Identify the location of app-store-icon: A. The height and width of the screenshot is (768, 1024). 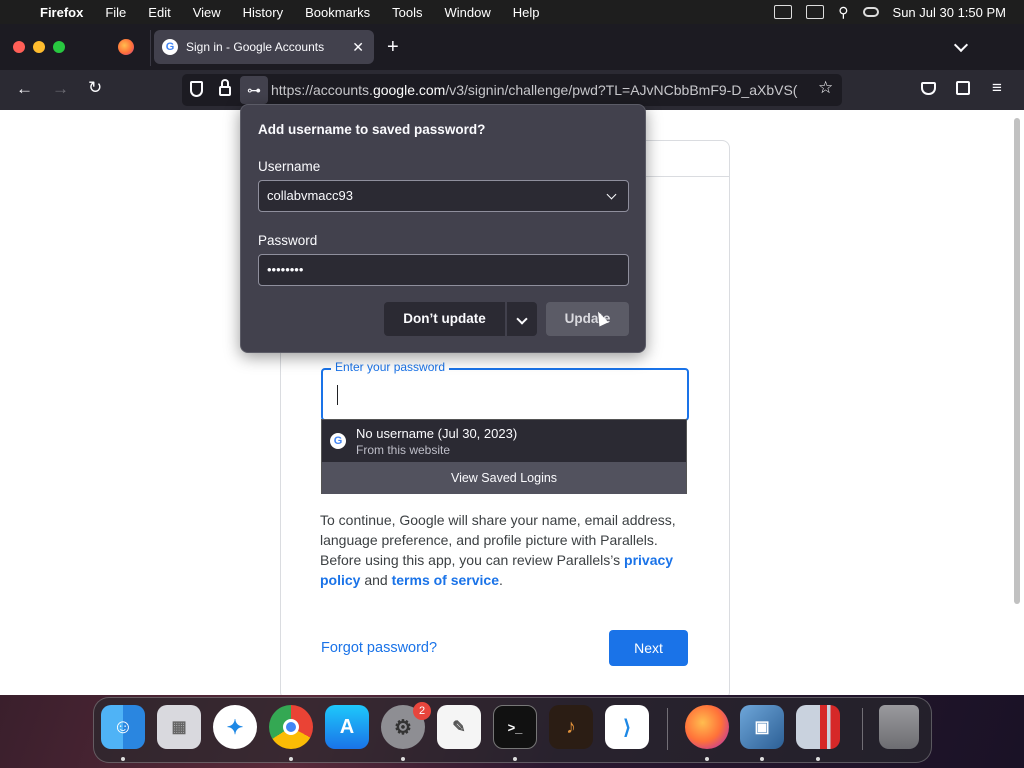
(347, 727).